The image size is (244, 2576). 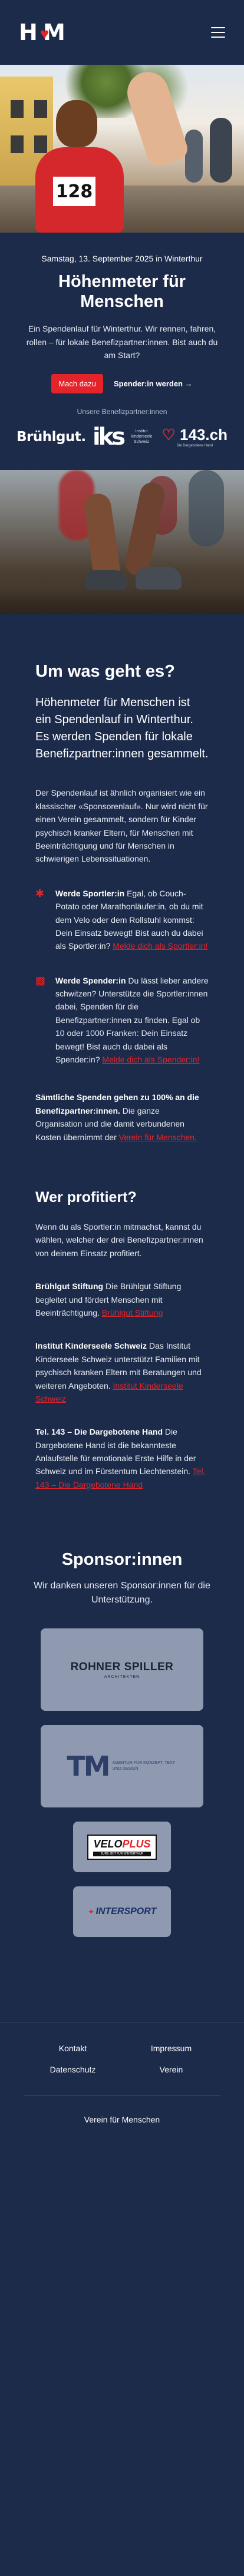 I want to click on register-athlete-link: Melde dich als Sportler:in!, so click(x=160, y=946).